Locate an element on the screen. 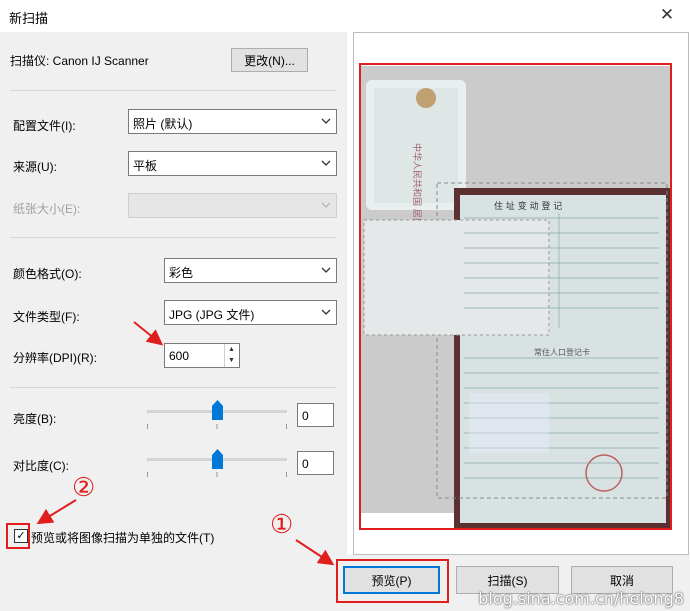  file-type-label: 文件类型(F): is located at coordinates (46, 317).